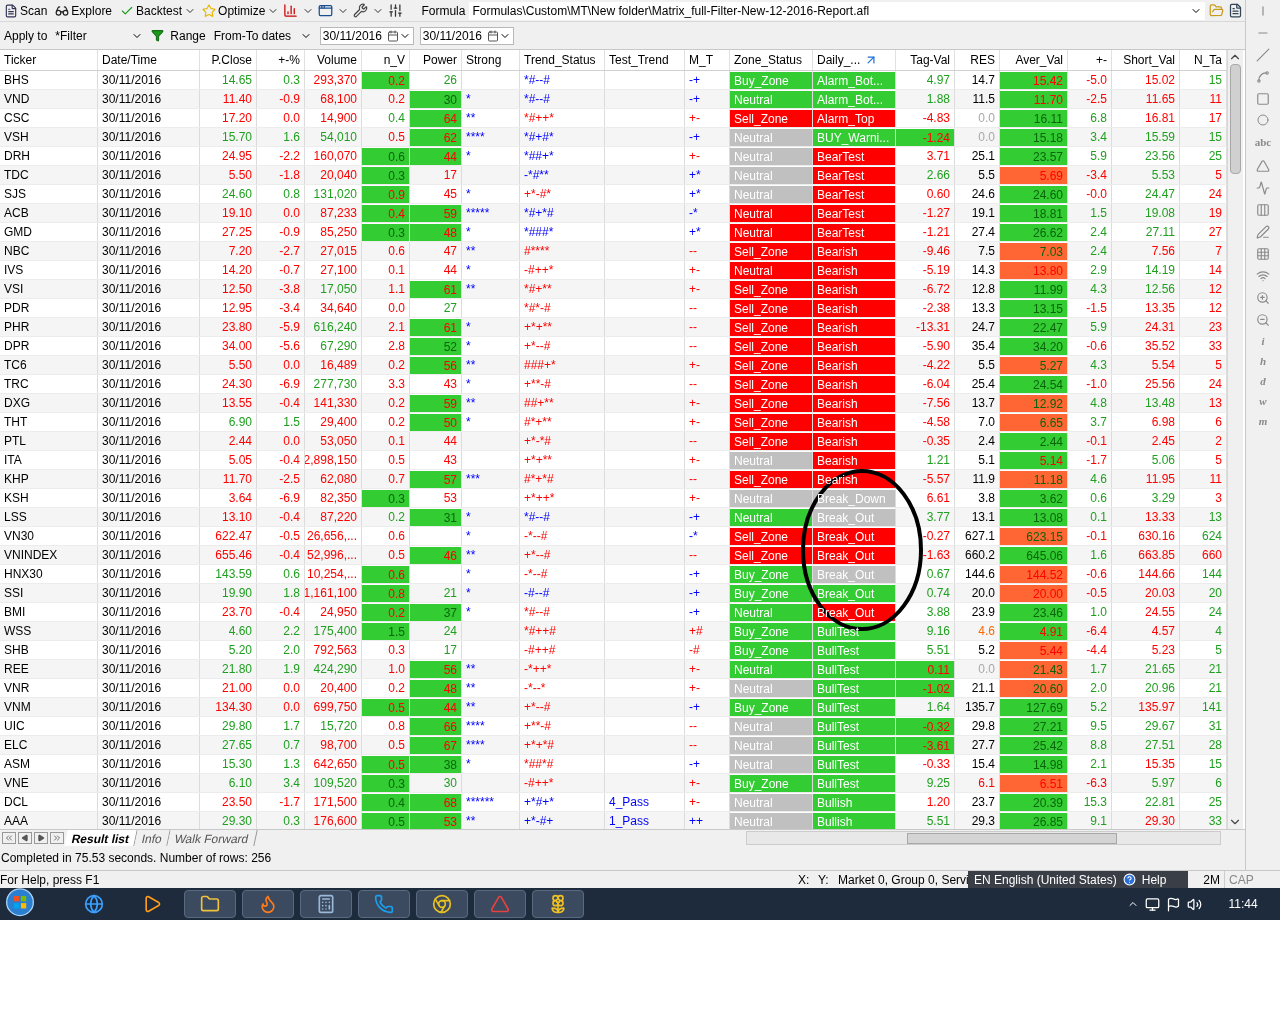 This screenshot has width=1280, height=1024. I want to click on table-cell: 21.00, so click(228, 688).